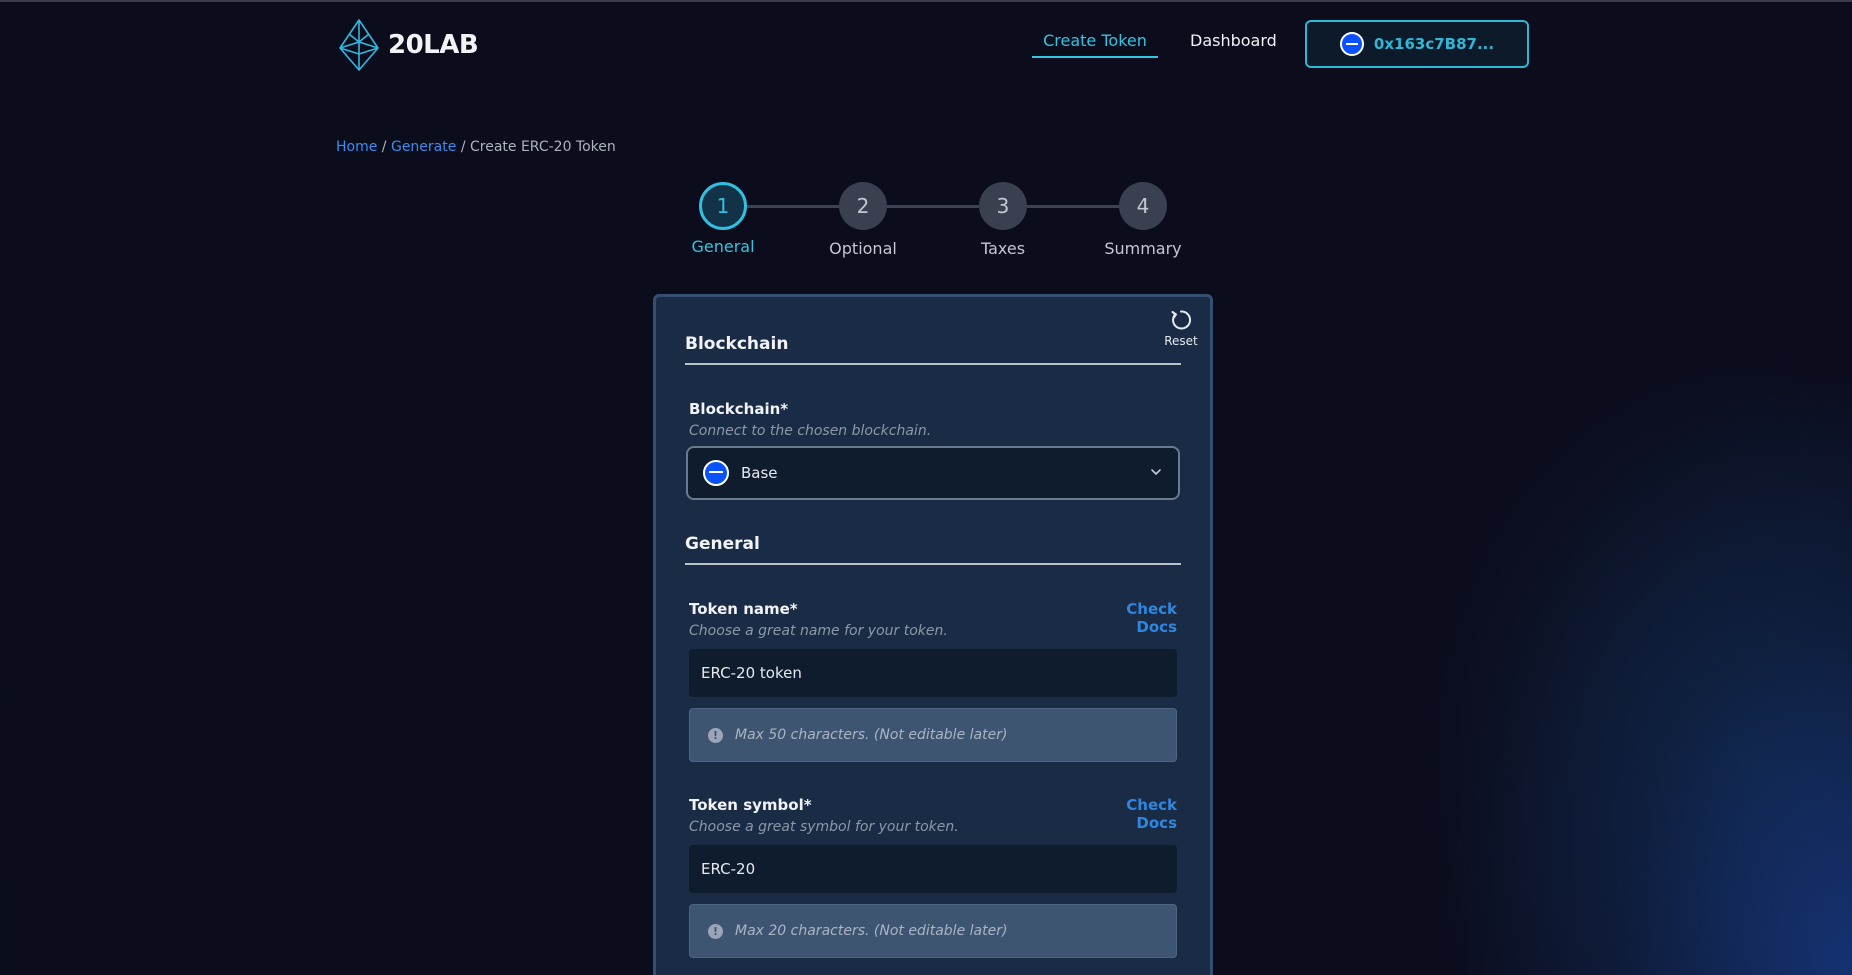  I want to click on token-symbol-label: Token symbol*, so click(750, 805).